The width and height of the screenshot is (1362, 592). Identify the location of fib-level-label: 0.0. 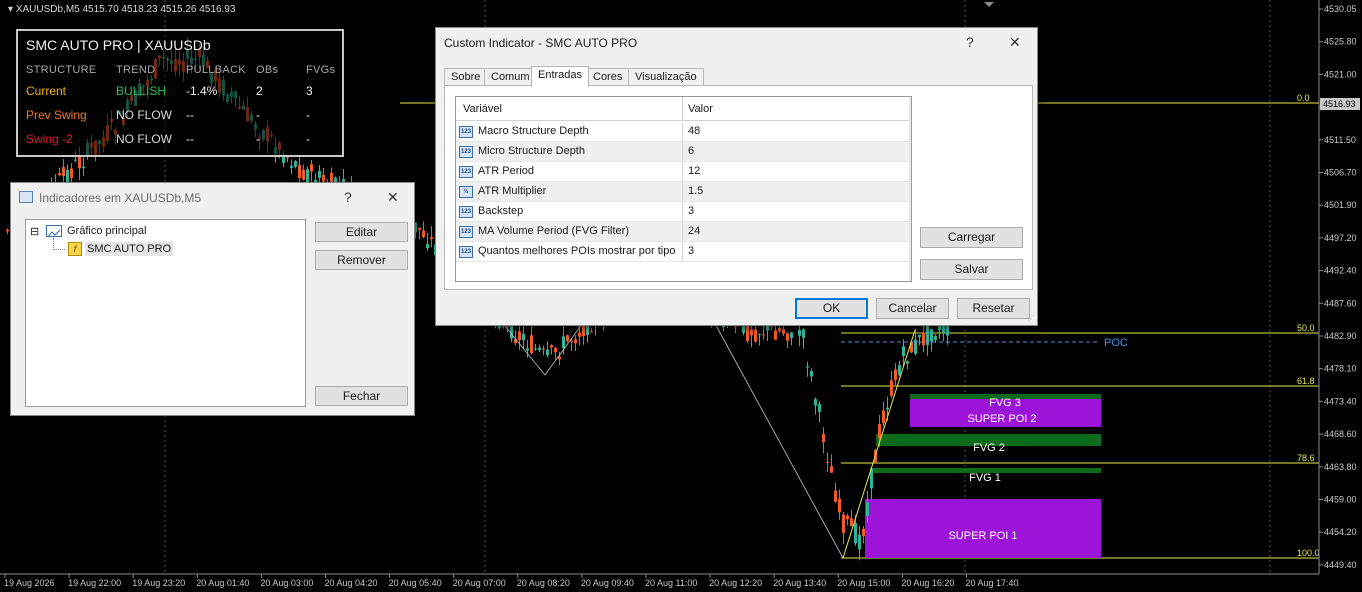
(1303, 98).